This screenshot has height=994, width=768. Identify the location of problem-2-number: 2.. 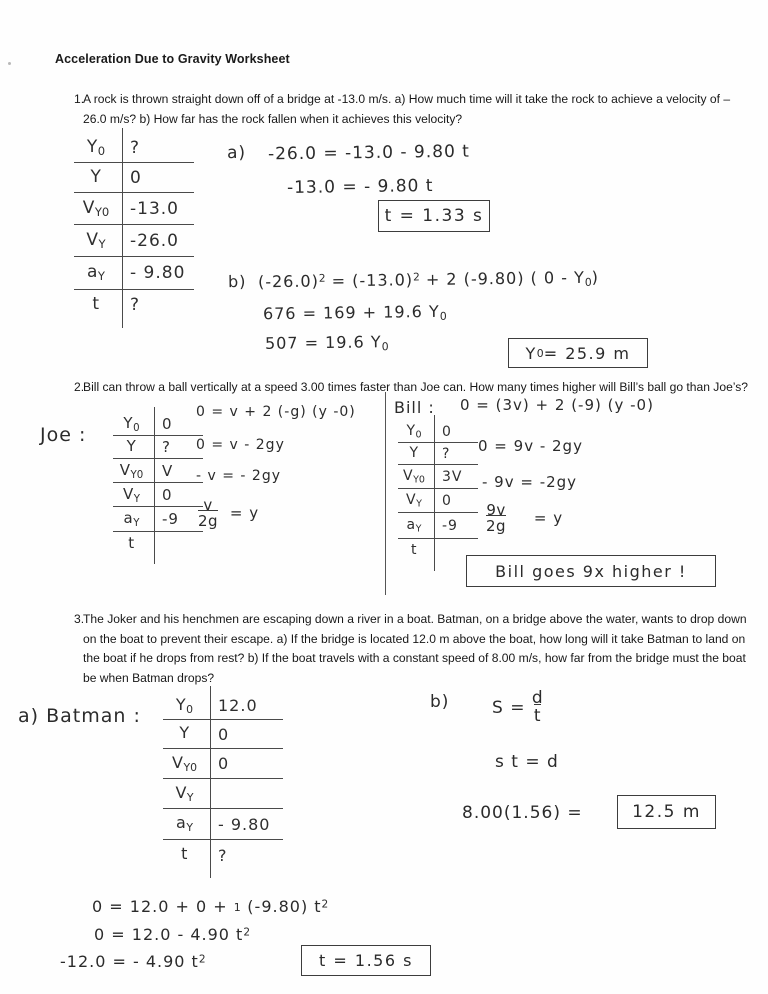
(79, 387).